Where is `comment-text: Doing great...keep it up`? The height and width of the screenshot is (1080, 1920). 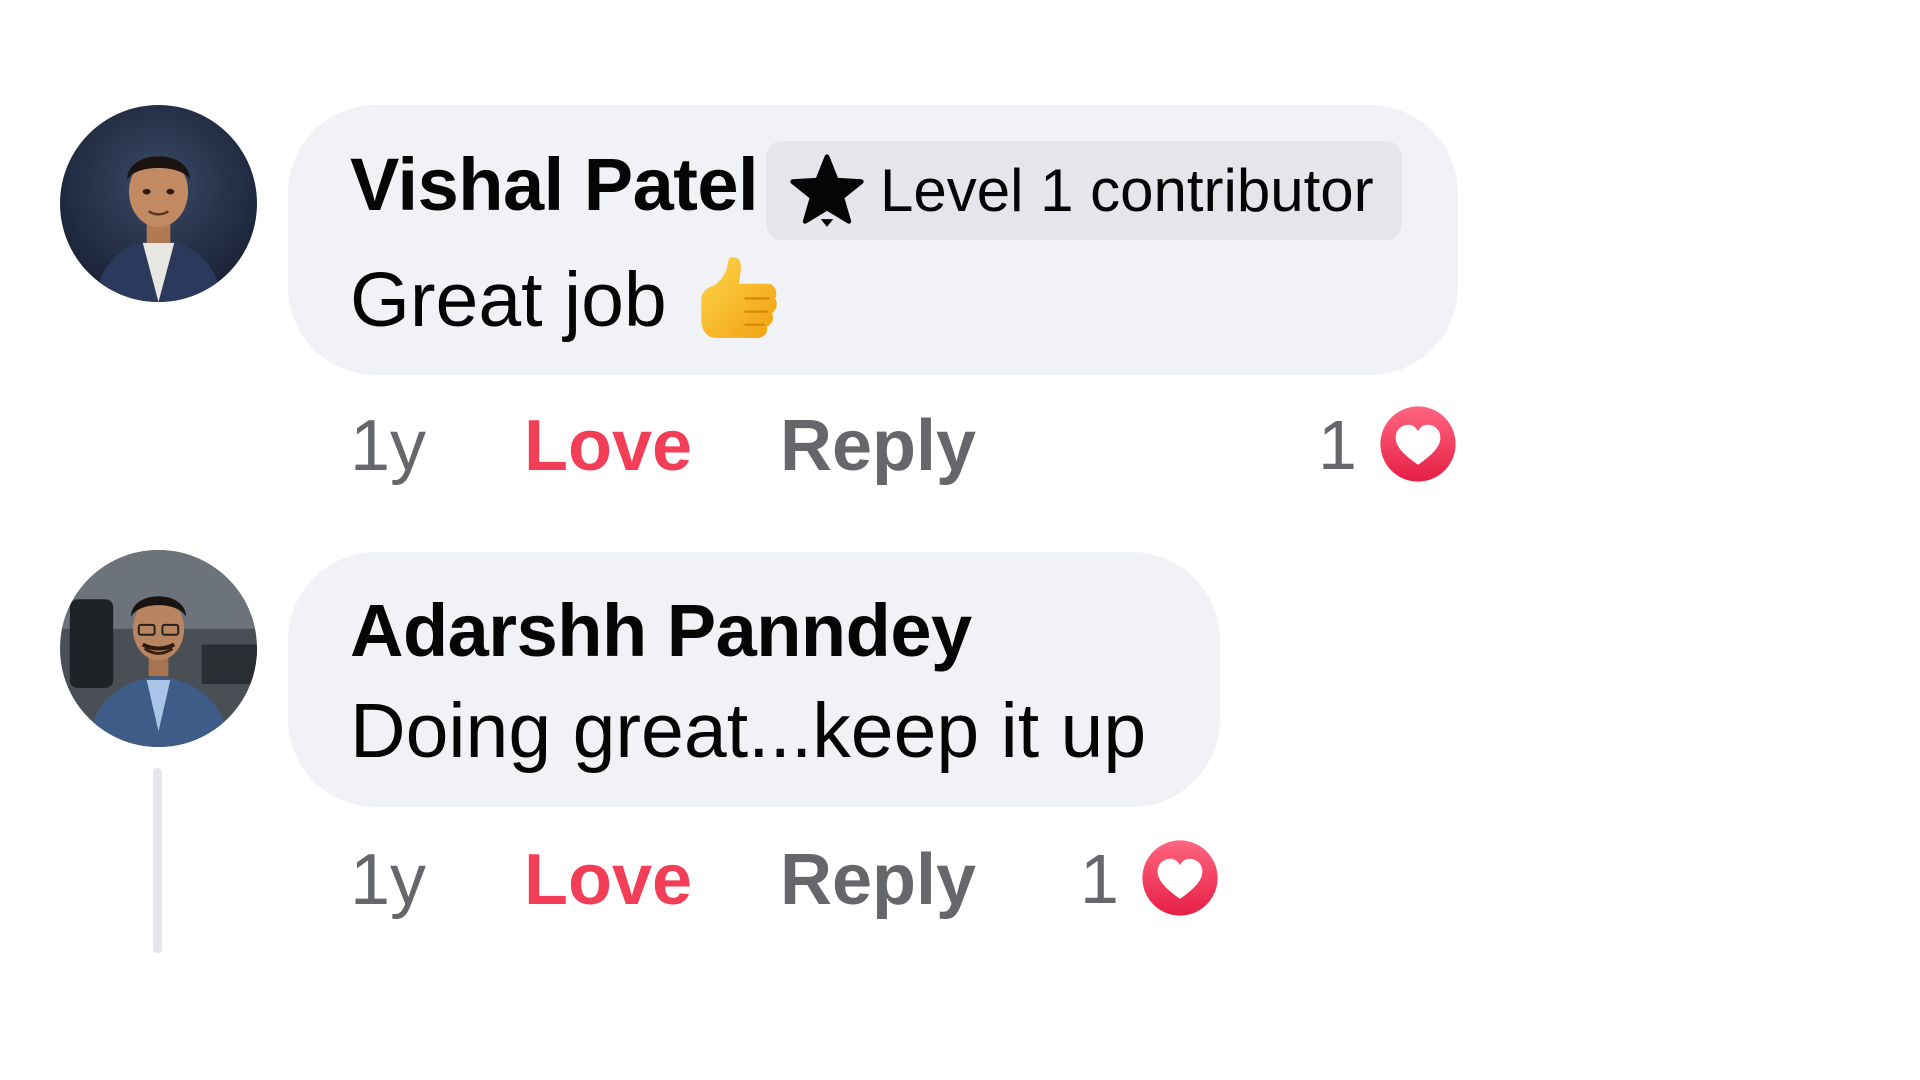 comment-text: Doing great...keep it up is located at coordinates (748, 731).